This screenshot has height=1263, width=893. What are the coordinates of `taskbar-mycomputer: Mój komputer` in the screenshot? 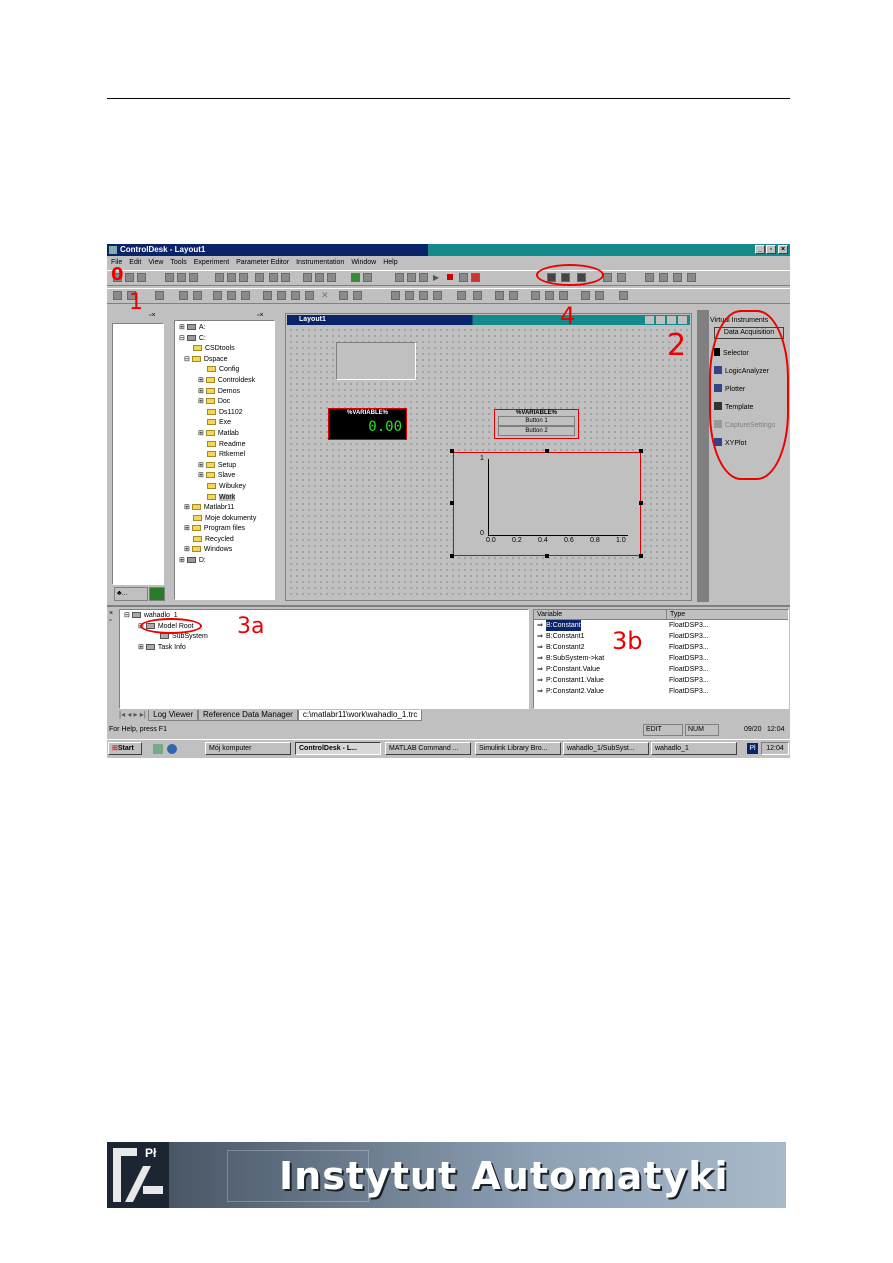 It's located at (248, 748).